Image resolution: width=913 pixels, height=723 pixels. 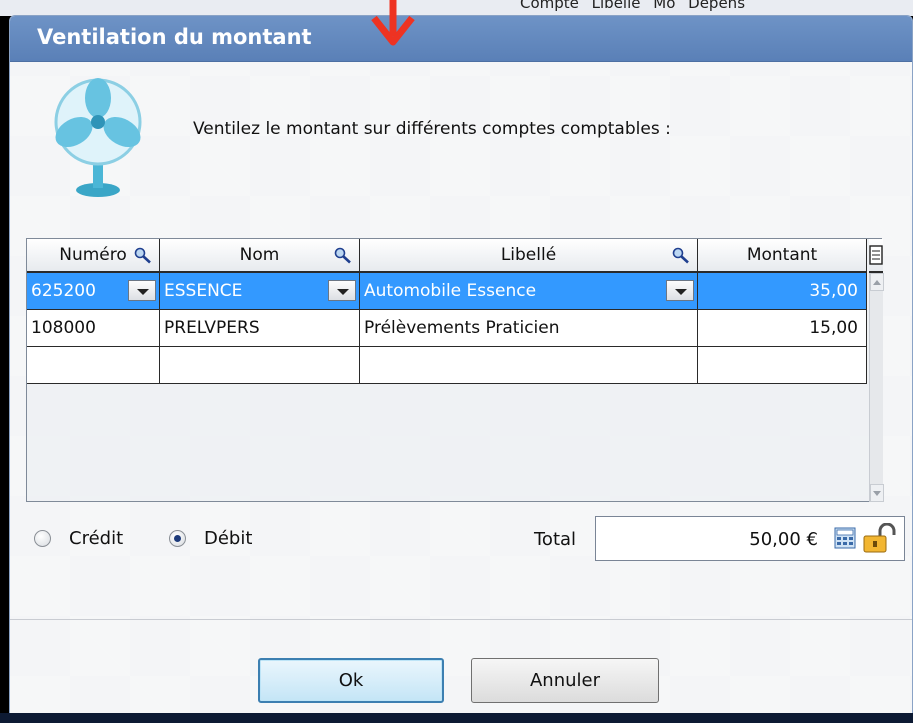 I want to click on column-chooser-icon, so click(x=876, y=255).